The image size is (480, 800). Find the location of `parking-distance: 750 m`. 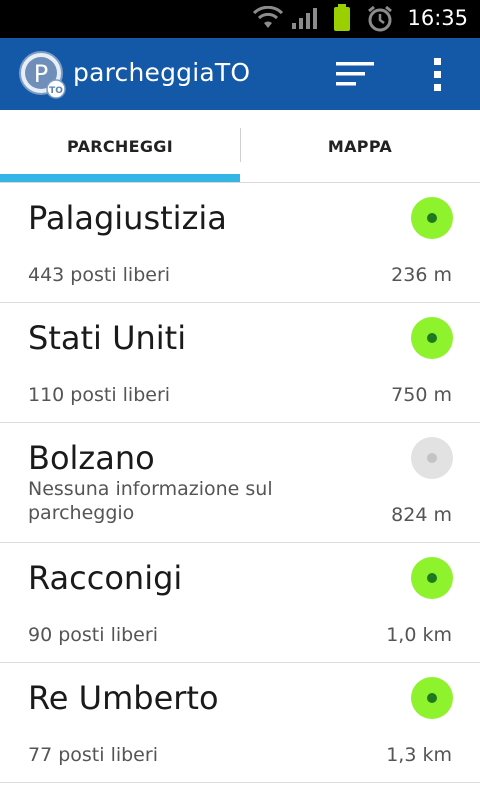

parking-distance: 750 m is located at coordinates (421, 395).